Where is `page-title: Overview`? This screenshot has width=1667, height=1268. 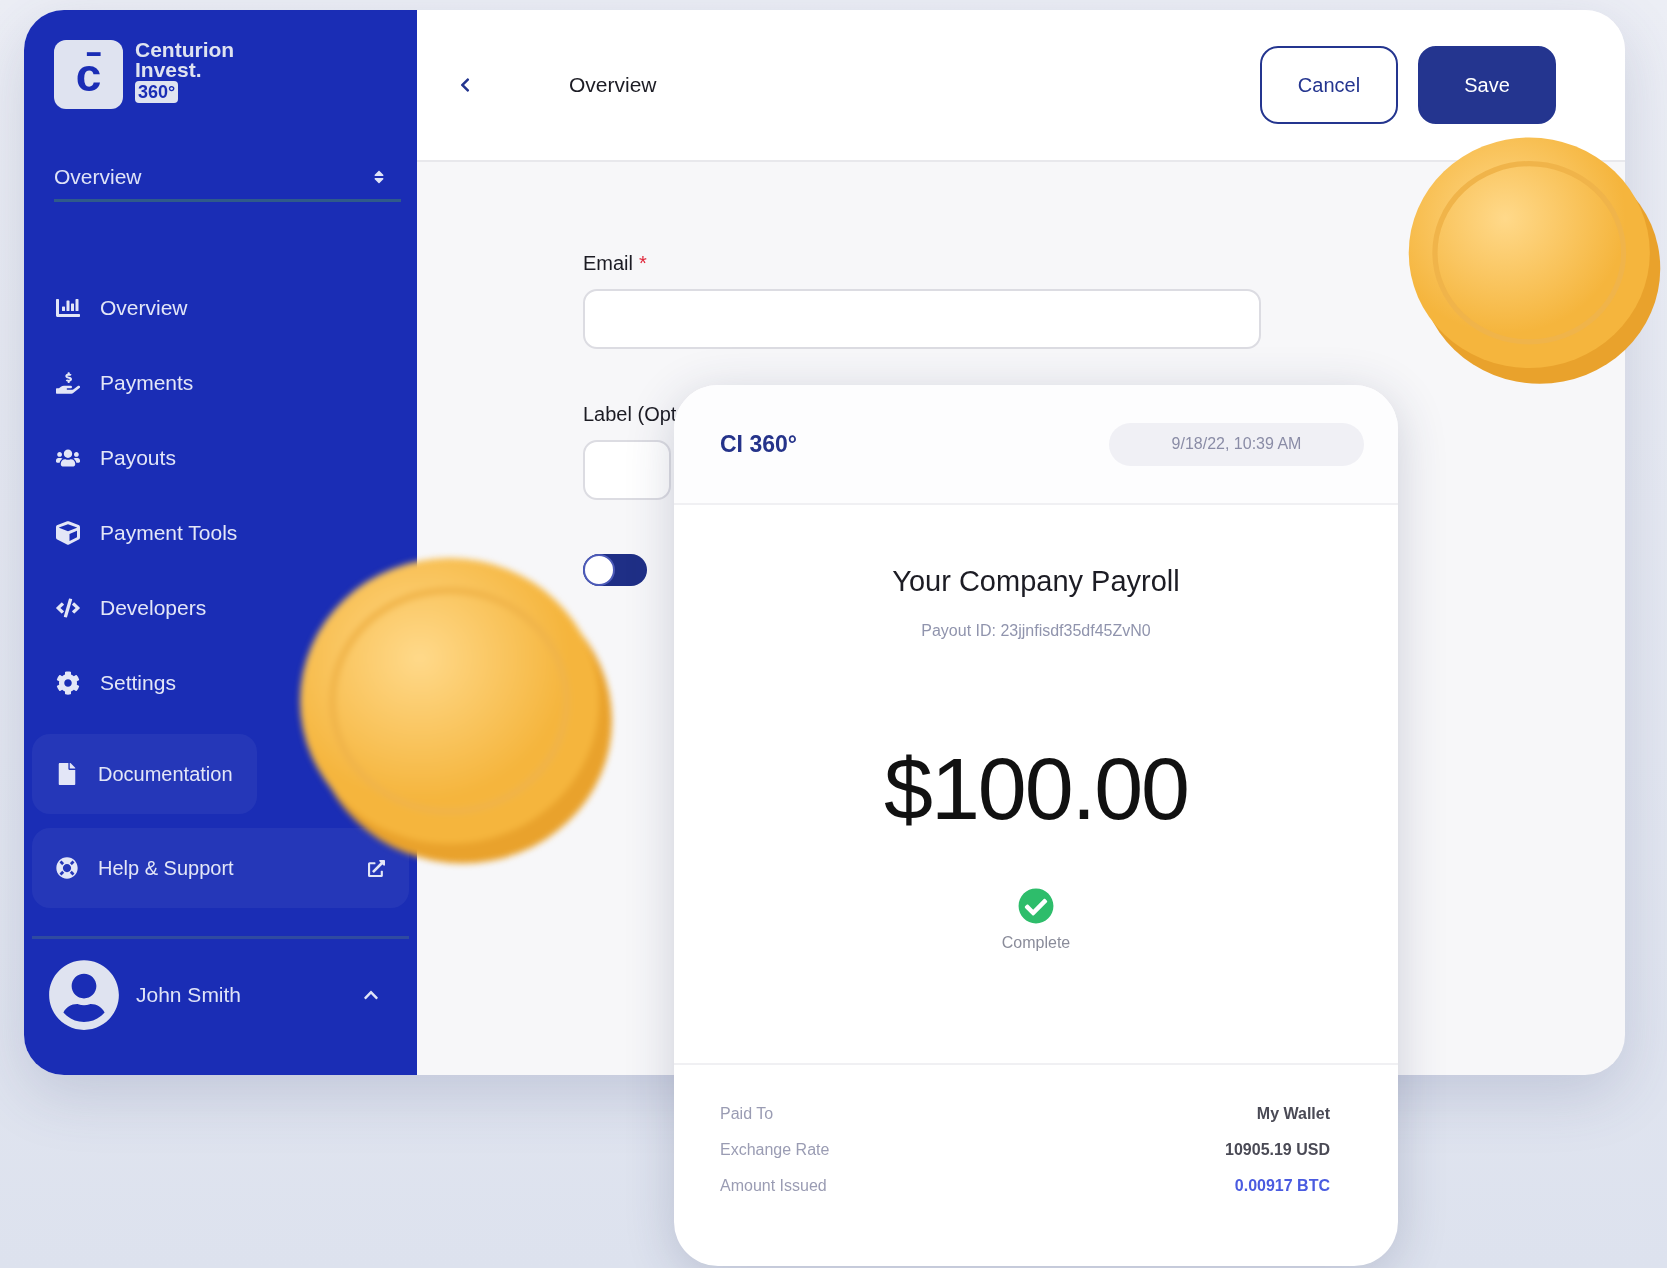 page-title: Overview is located at coordinates (613, 85).